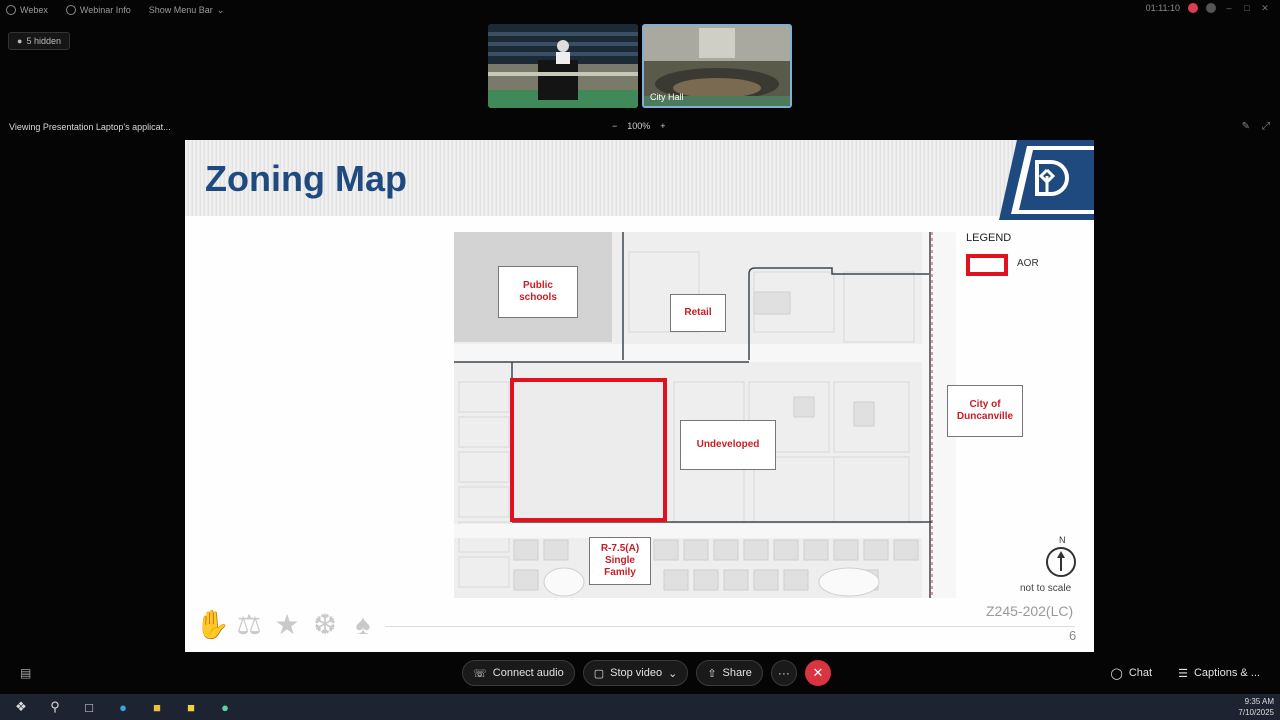 Image resolution: width=1280 pixels, height=720 pixels. What do you see at coordinates (43, 41) in the screenshot?
I see `hidden-count: 5 hidden` at bounding box center [43, 41].